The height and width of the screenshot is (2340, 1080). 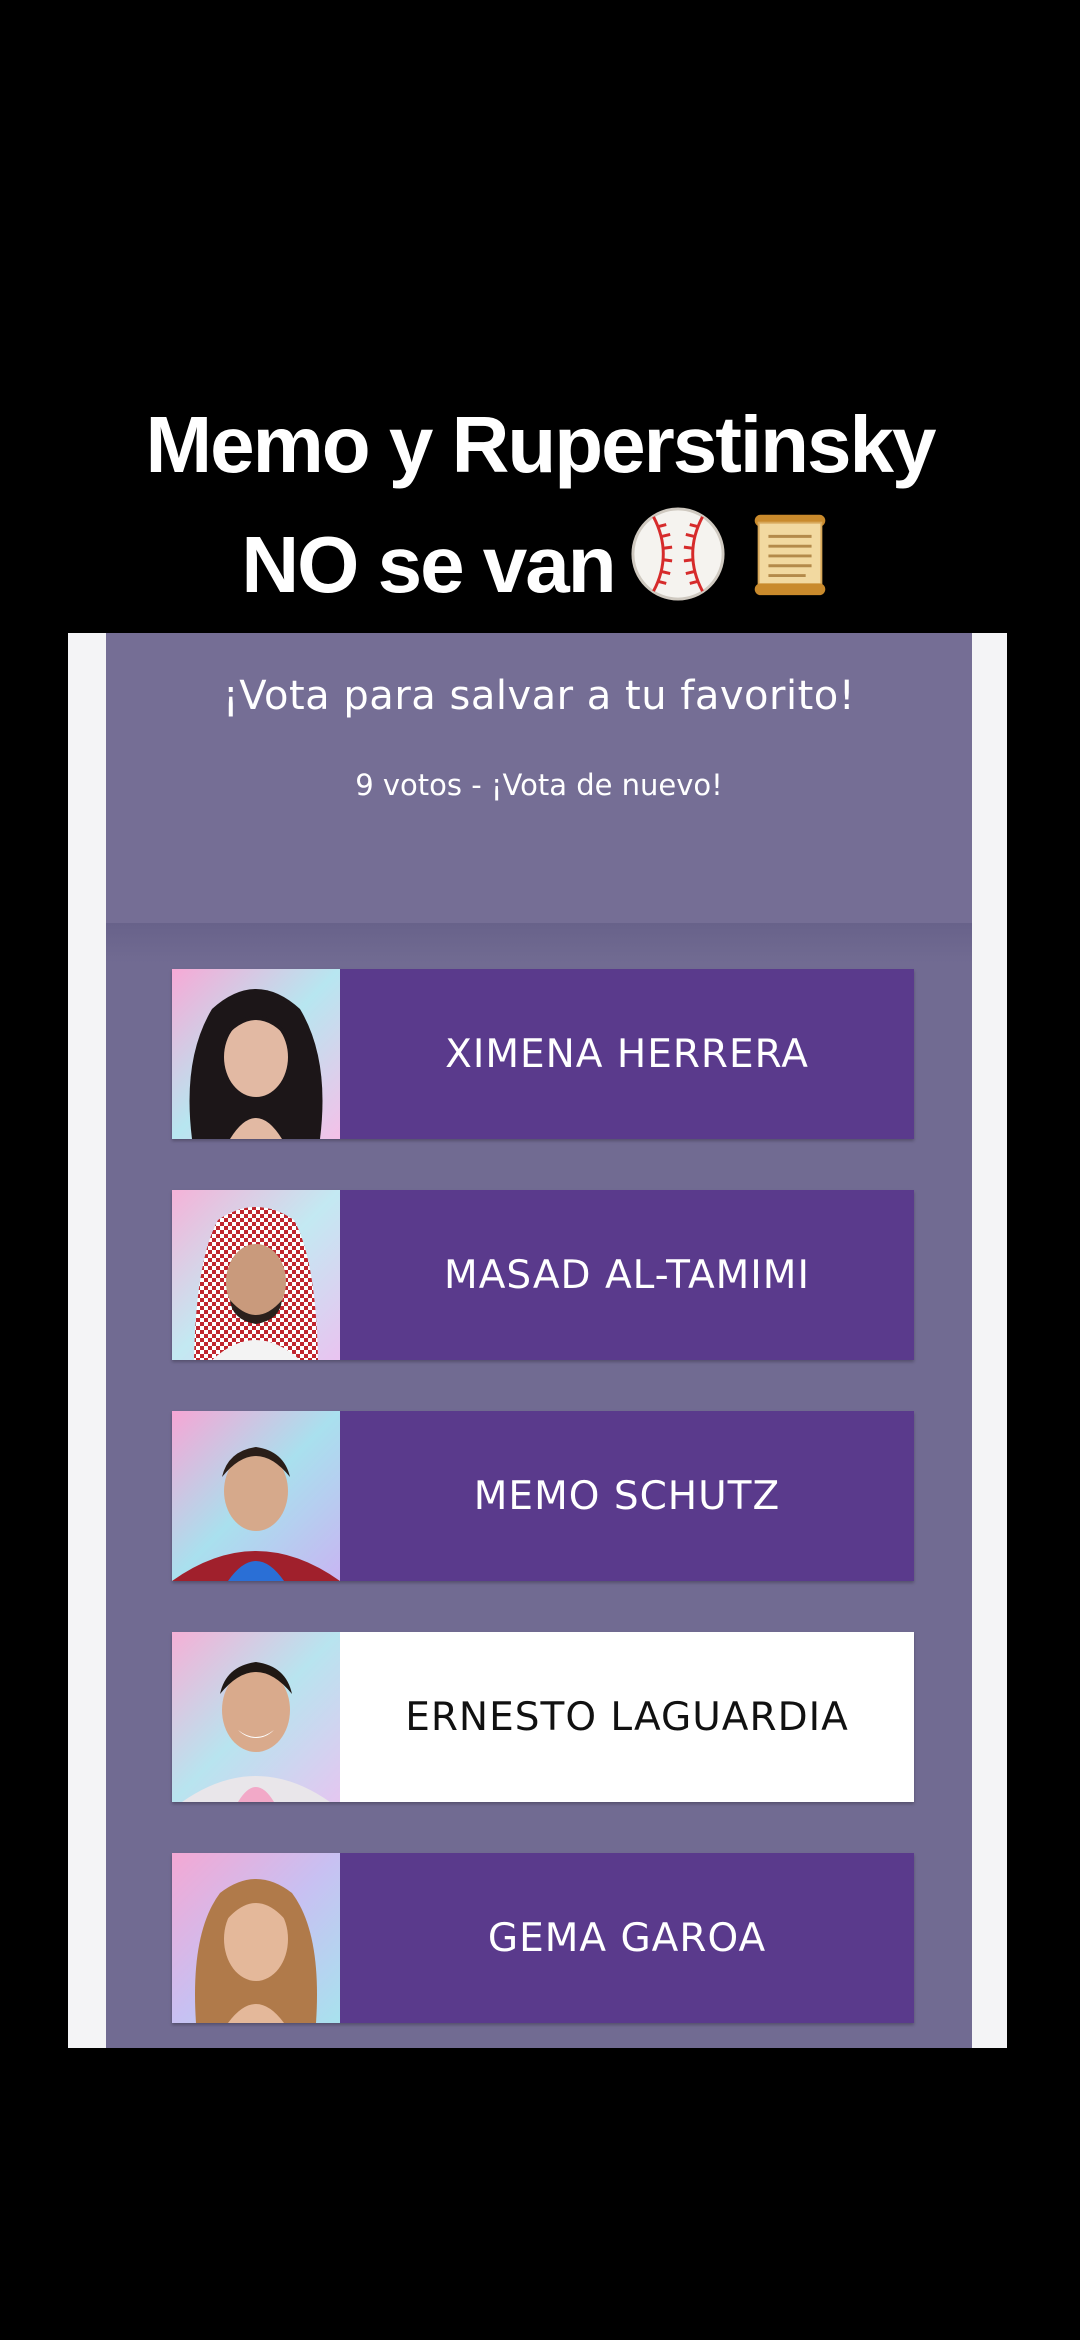 What do you see at coordinates (539, 785) in the screenshot?
I see `vote-count: 9 votos - ¡Vota de nuevo!` at bounding box center [539, 785].